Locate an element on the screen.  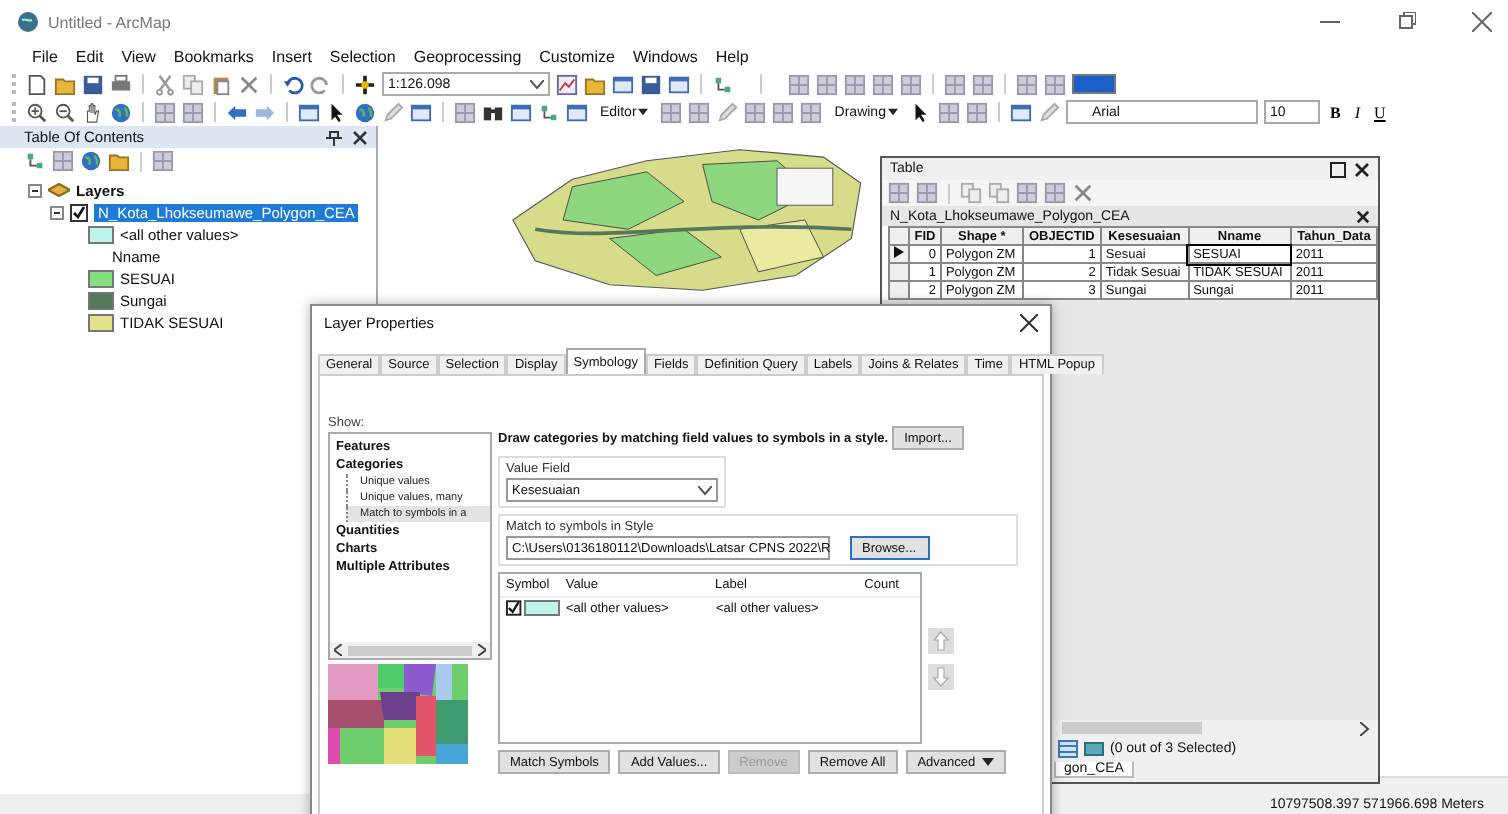
menu-item: File is located at coordinates (45, 57).